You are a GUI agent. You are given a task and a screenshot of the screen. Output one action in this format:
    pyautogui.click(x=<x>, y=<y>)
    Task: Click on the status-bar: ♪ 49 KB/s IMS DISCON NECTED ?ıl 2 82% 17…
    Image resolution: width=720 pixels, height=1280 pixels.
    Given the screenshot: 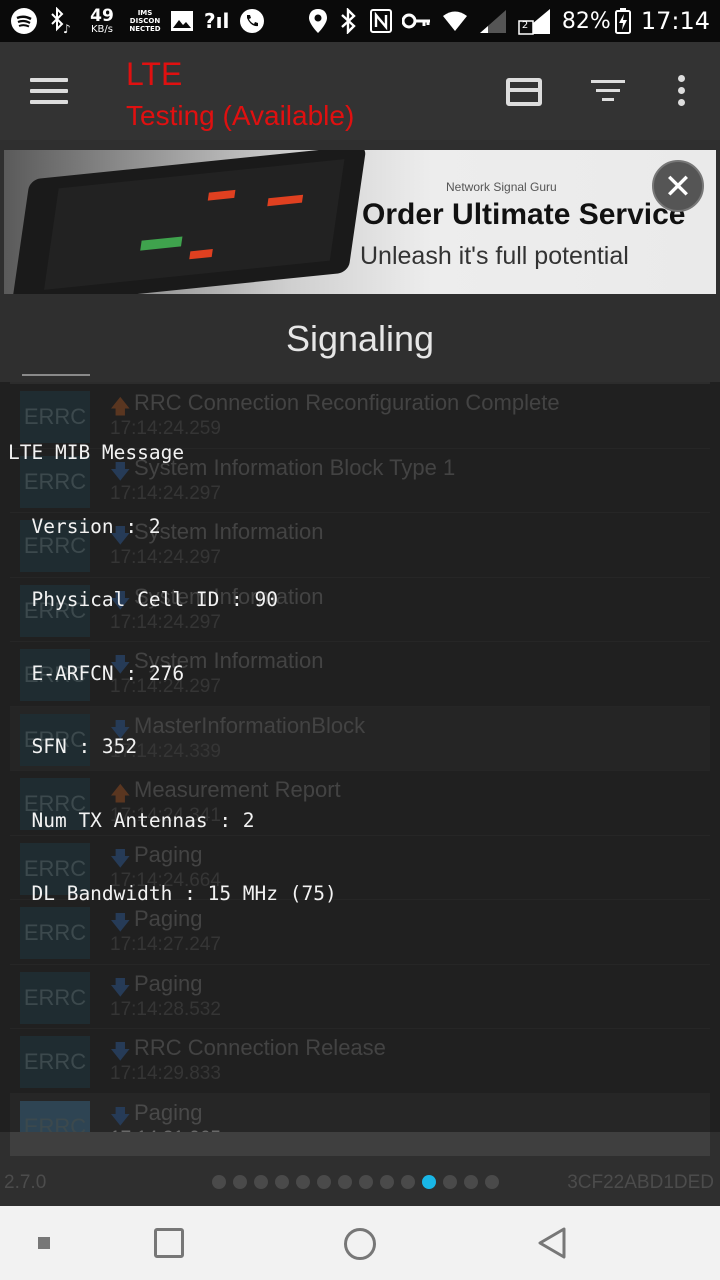 What is the action you would take?
    pyautogui.click(x=360, y=21)
    